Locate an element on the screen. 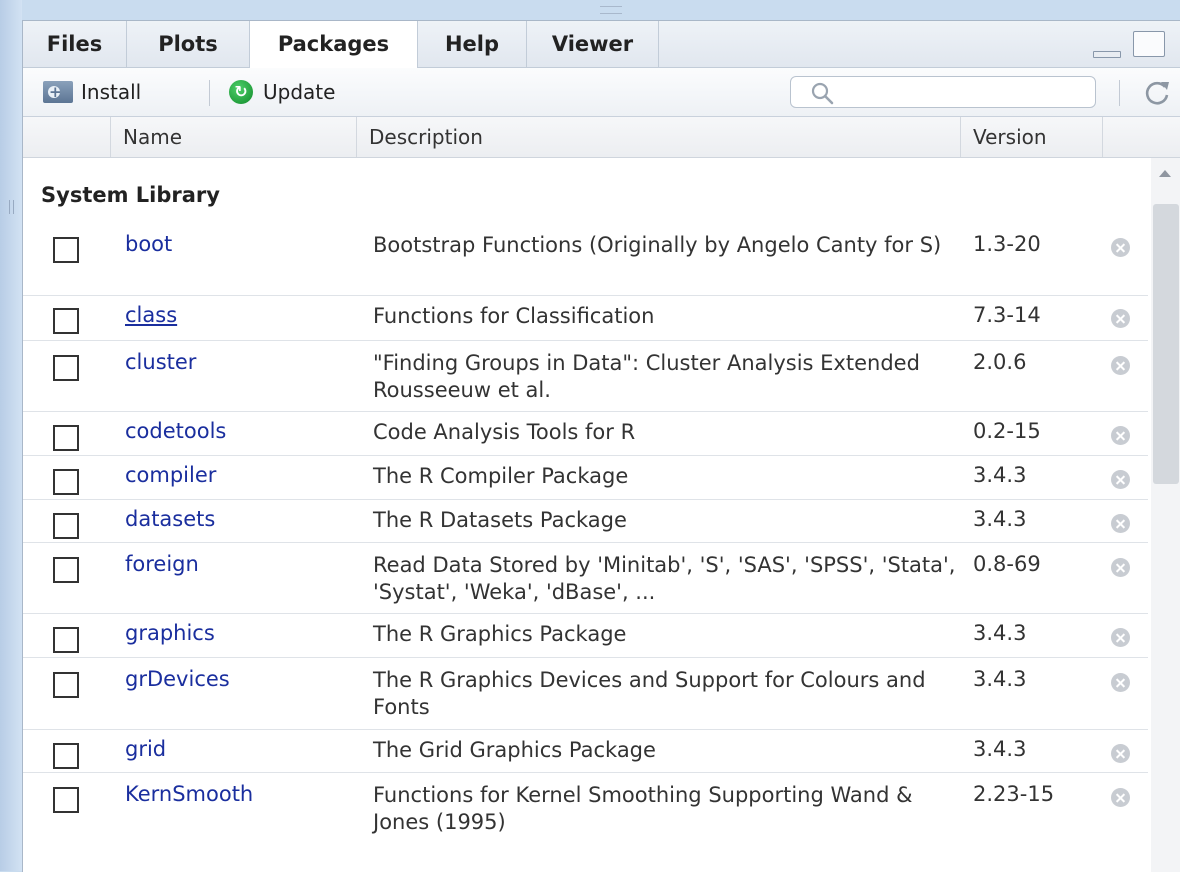 This screenshot has height=872, width=1180. packages-toolbar: Install ↻ Update is located at coordinates (601, 92).